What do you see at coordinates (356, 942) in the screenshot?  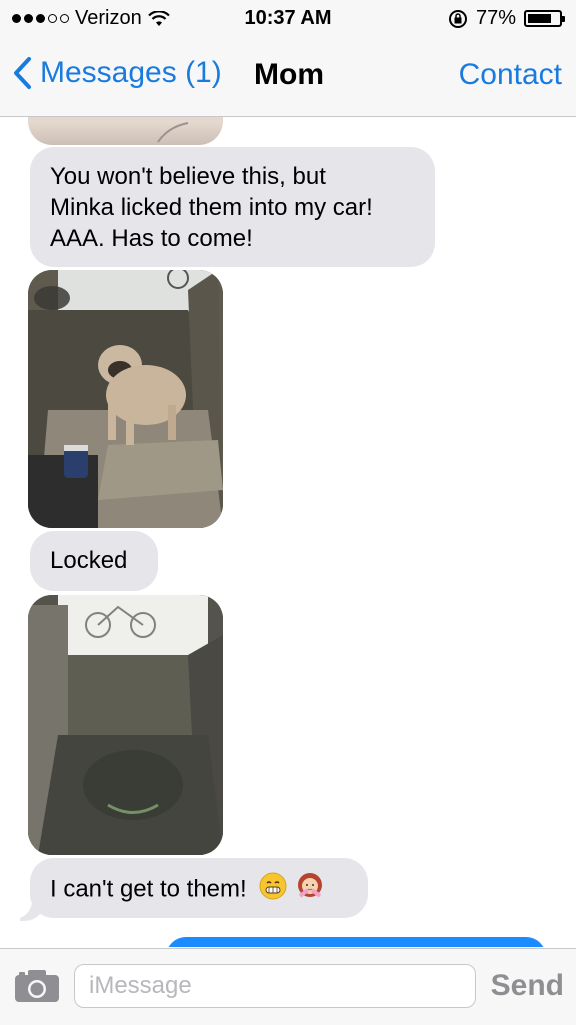 I see `sent-message-bubble` at bounding box center [356, 942].